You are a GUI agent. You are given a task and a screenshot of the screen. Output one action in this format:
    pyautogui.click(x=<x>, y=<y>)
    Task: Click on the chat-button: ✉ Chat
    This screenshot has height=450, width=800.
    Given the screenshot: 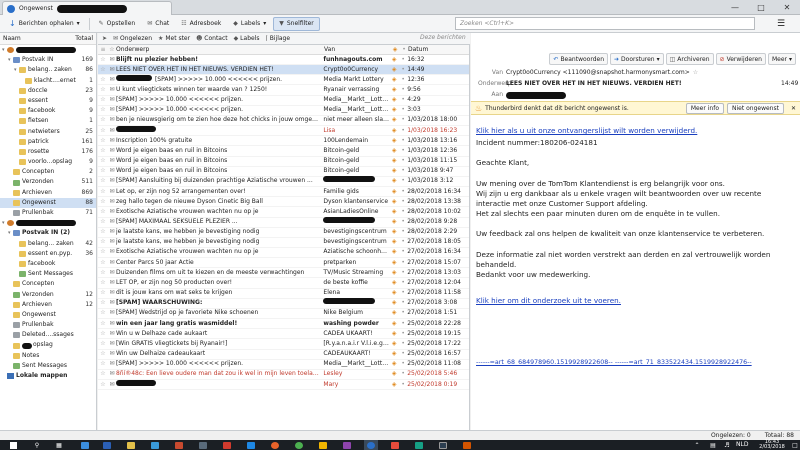 What is the action you would take?
    pyautogui.click(x=158, y=24)
    